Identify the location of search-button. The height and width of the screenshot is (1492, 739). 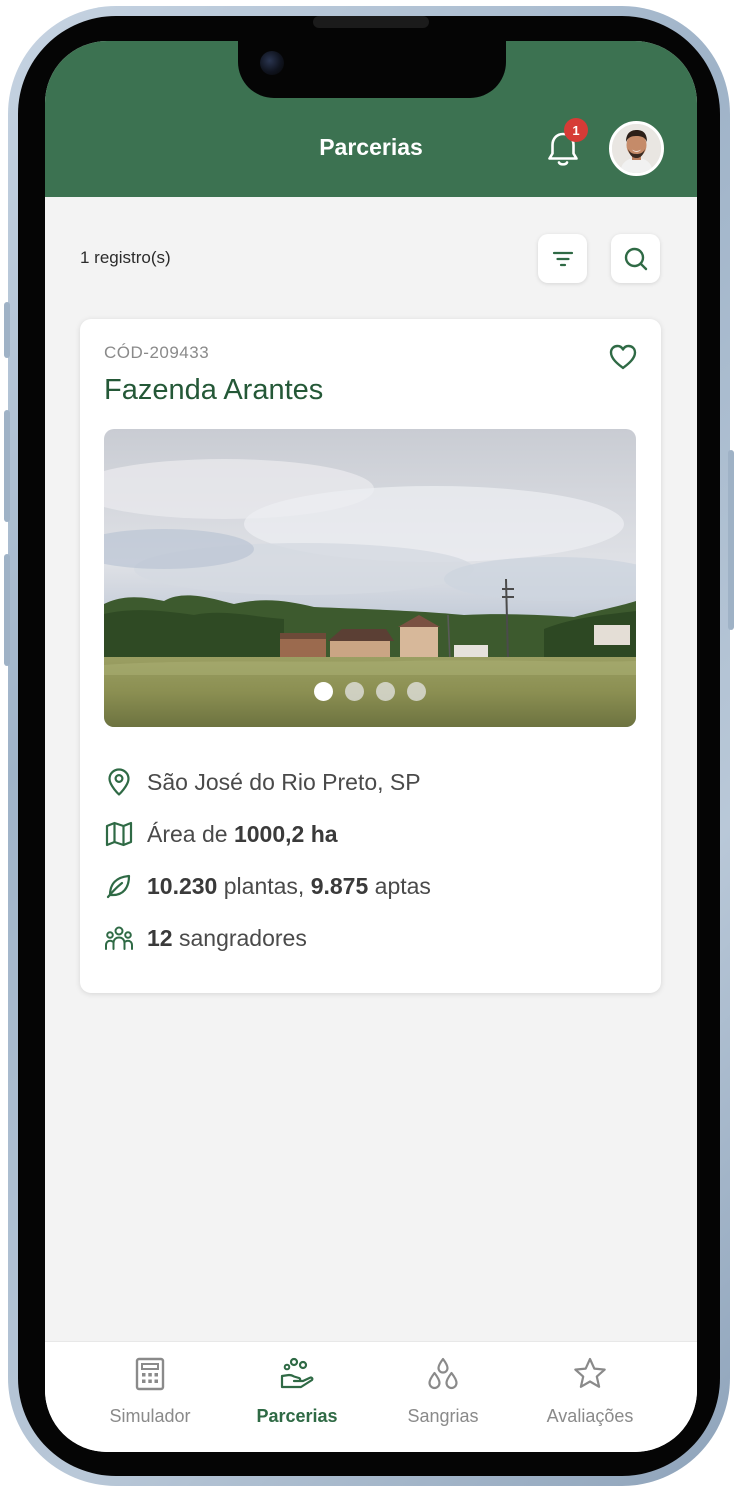
(635, 258).